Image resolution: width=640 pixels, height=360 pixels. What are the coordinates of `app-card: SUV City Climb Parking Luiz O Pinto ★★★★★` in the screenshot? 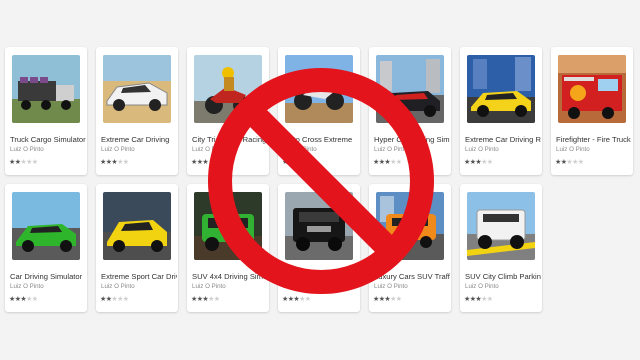 It's located at (501, 248).